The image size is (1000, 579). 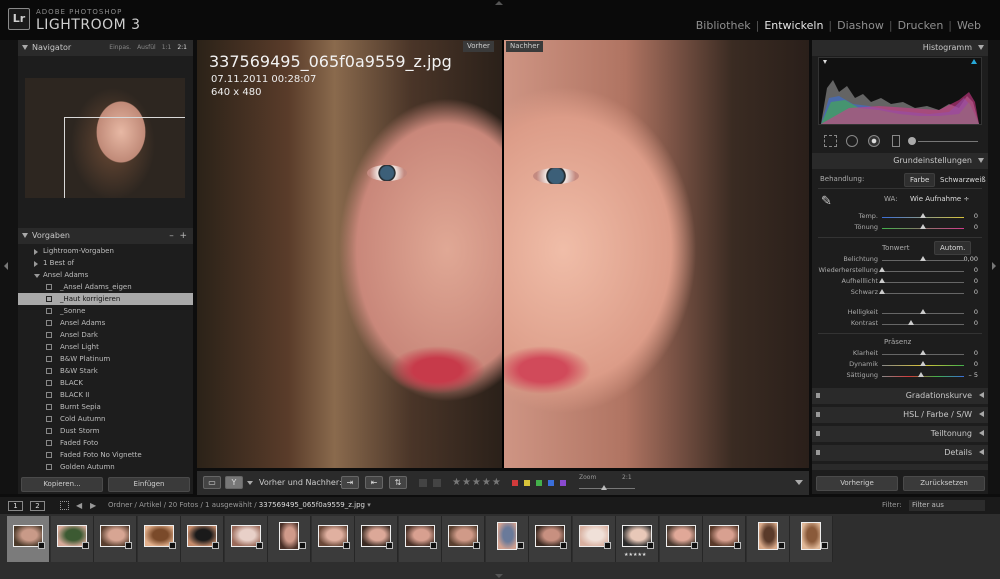 I want to click on preset-item: Golden Autumn, so click(x=105, y=467).